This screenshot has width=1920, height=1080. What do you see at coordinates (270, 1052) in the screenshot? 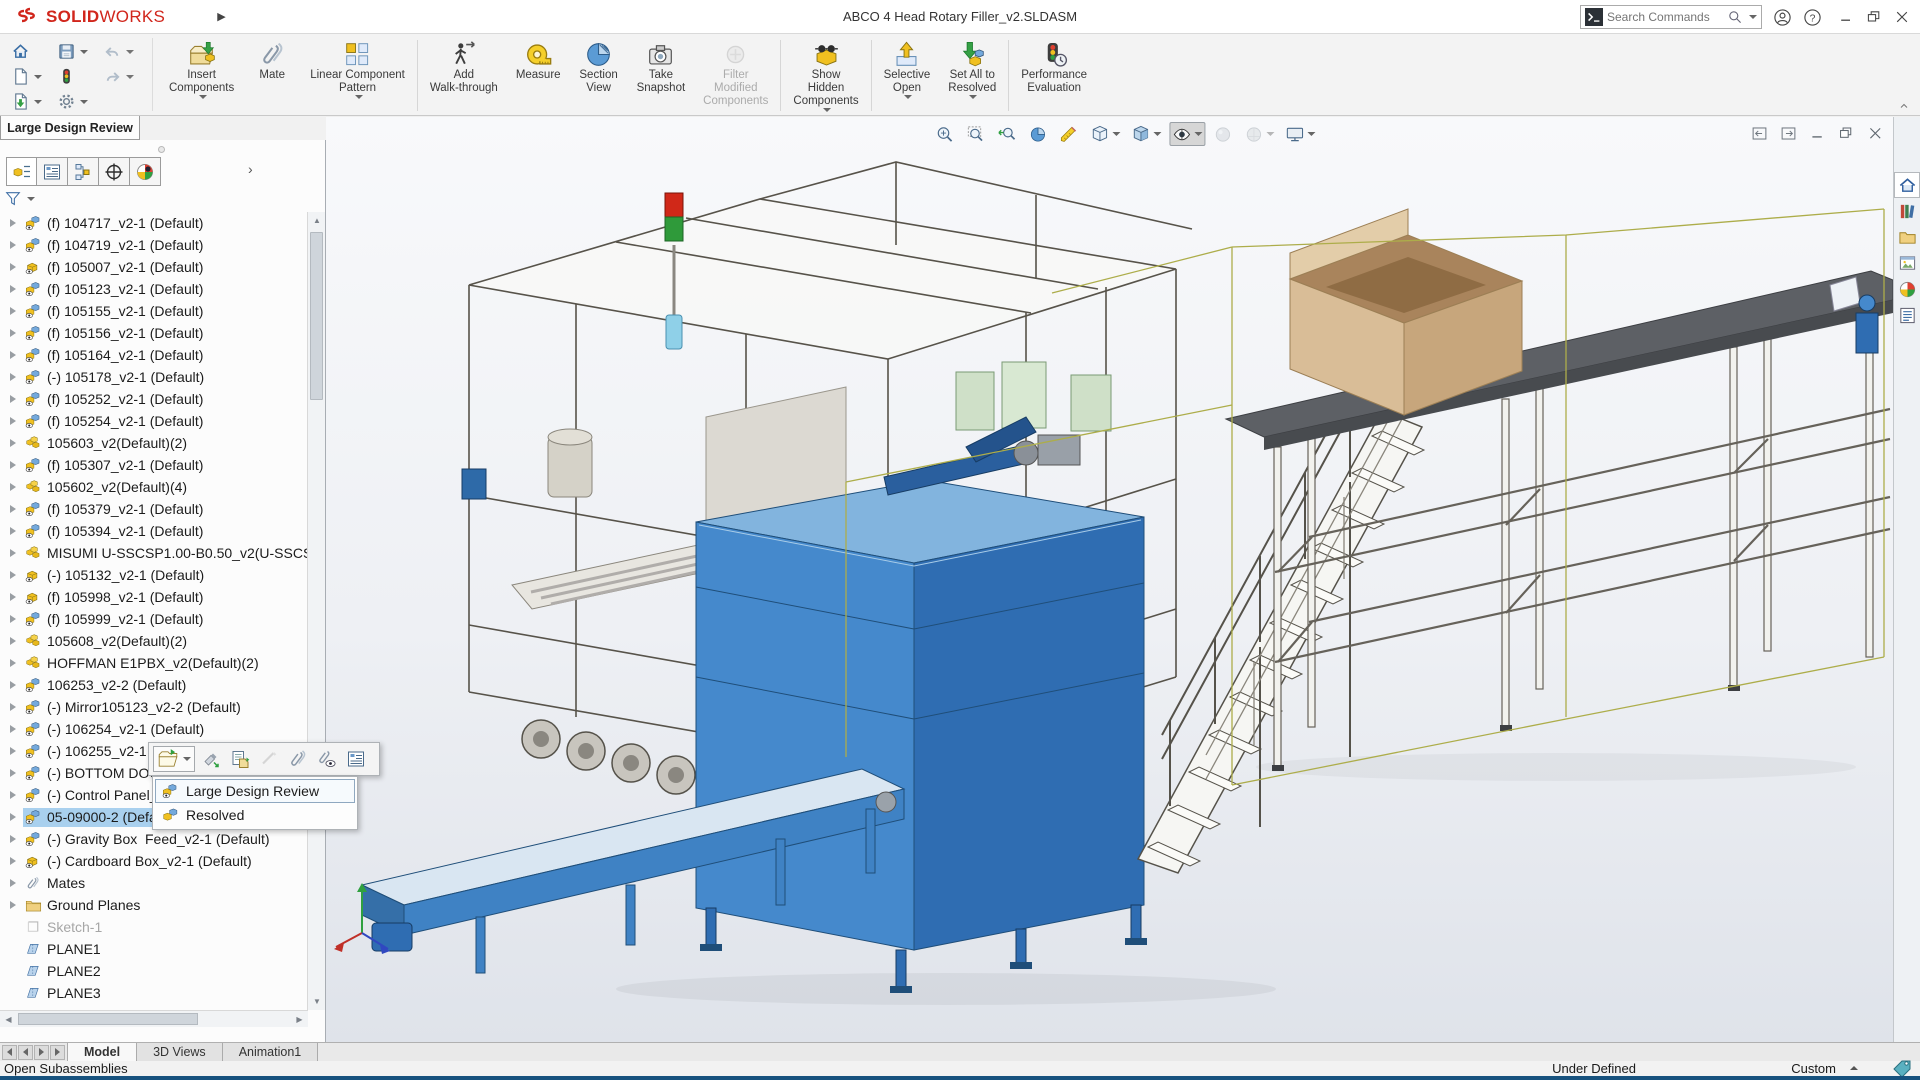
I see `document-tab-animation1: Animation1` at bounding box center [270, 1052].